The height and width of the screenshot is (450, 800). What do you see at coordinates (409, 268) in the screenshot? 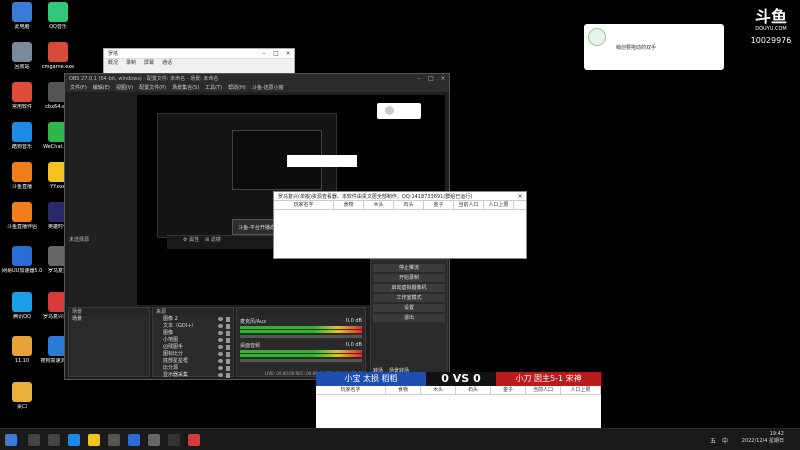
I see `stop-stream-button: 停止推流` at bounding box center [409, 268].